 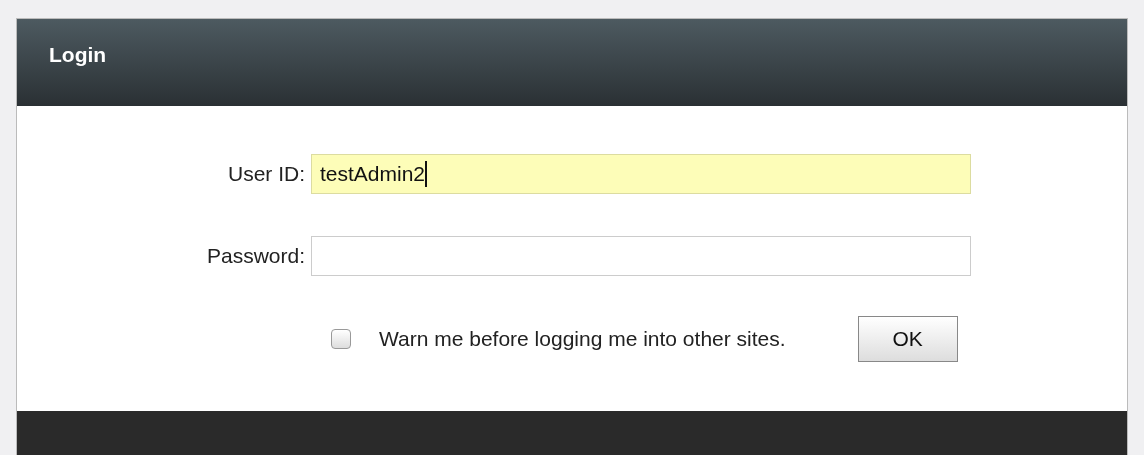 What do you see at coordinates (78, 55) in the screenshot?
I see `dialog-title: Login` at bounding box center [78, 55].